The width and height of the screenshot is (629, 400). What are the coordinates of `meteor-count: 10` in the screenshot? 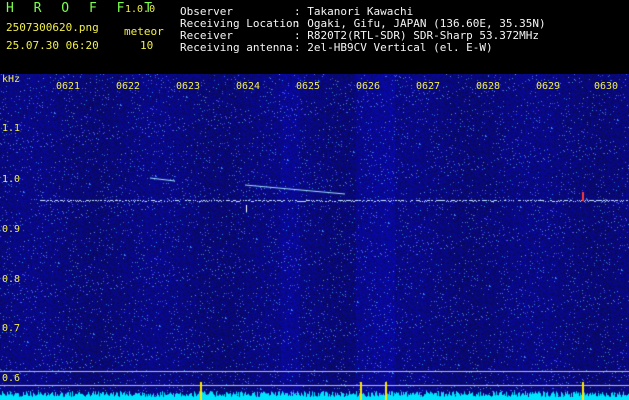 It's located at (147, 45).